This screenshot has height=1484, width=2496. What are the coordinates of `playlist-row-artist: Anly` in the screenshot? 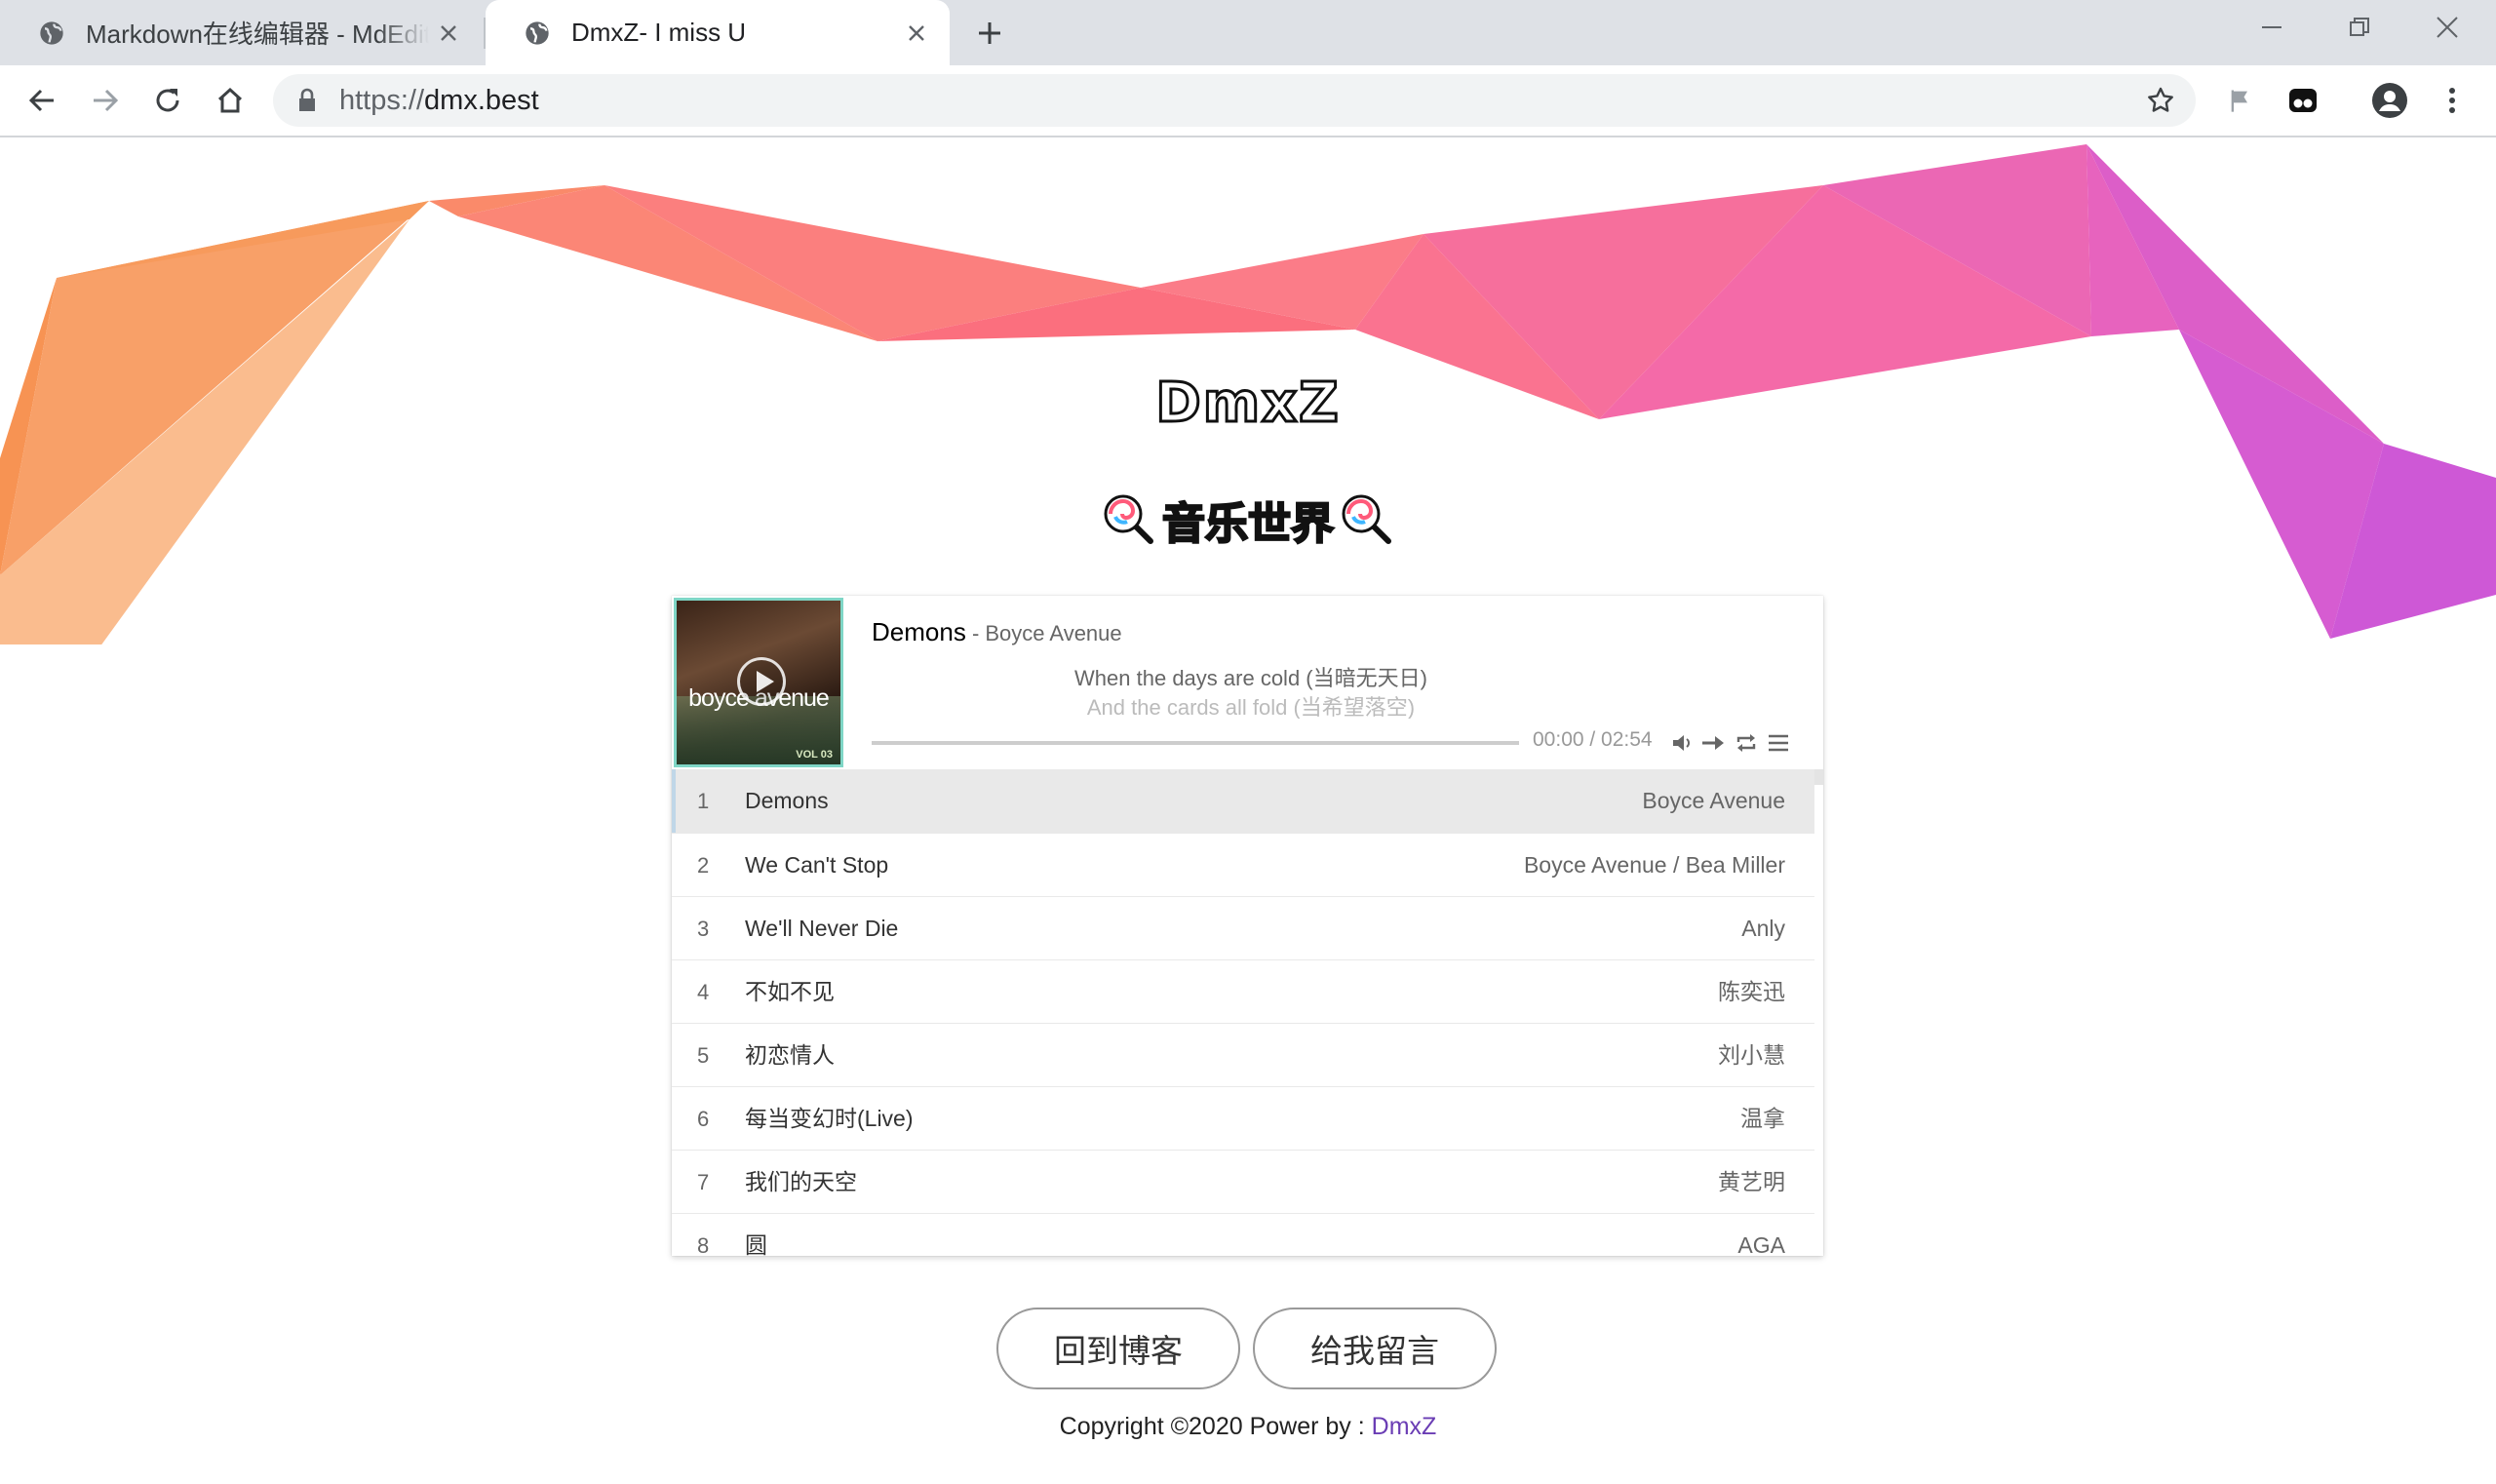 It's located at (1763, 928).